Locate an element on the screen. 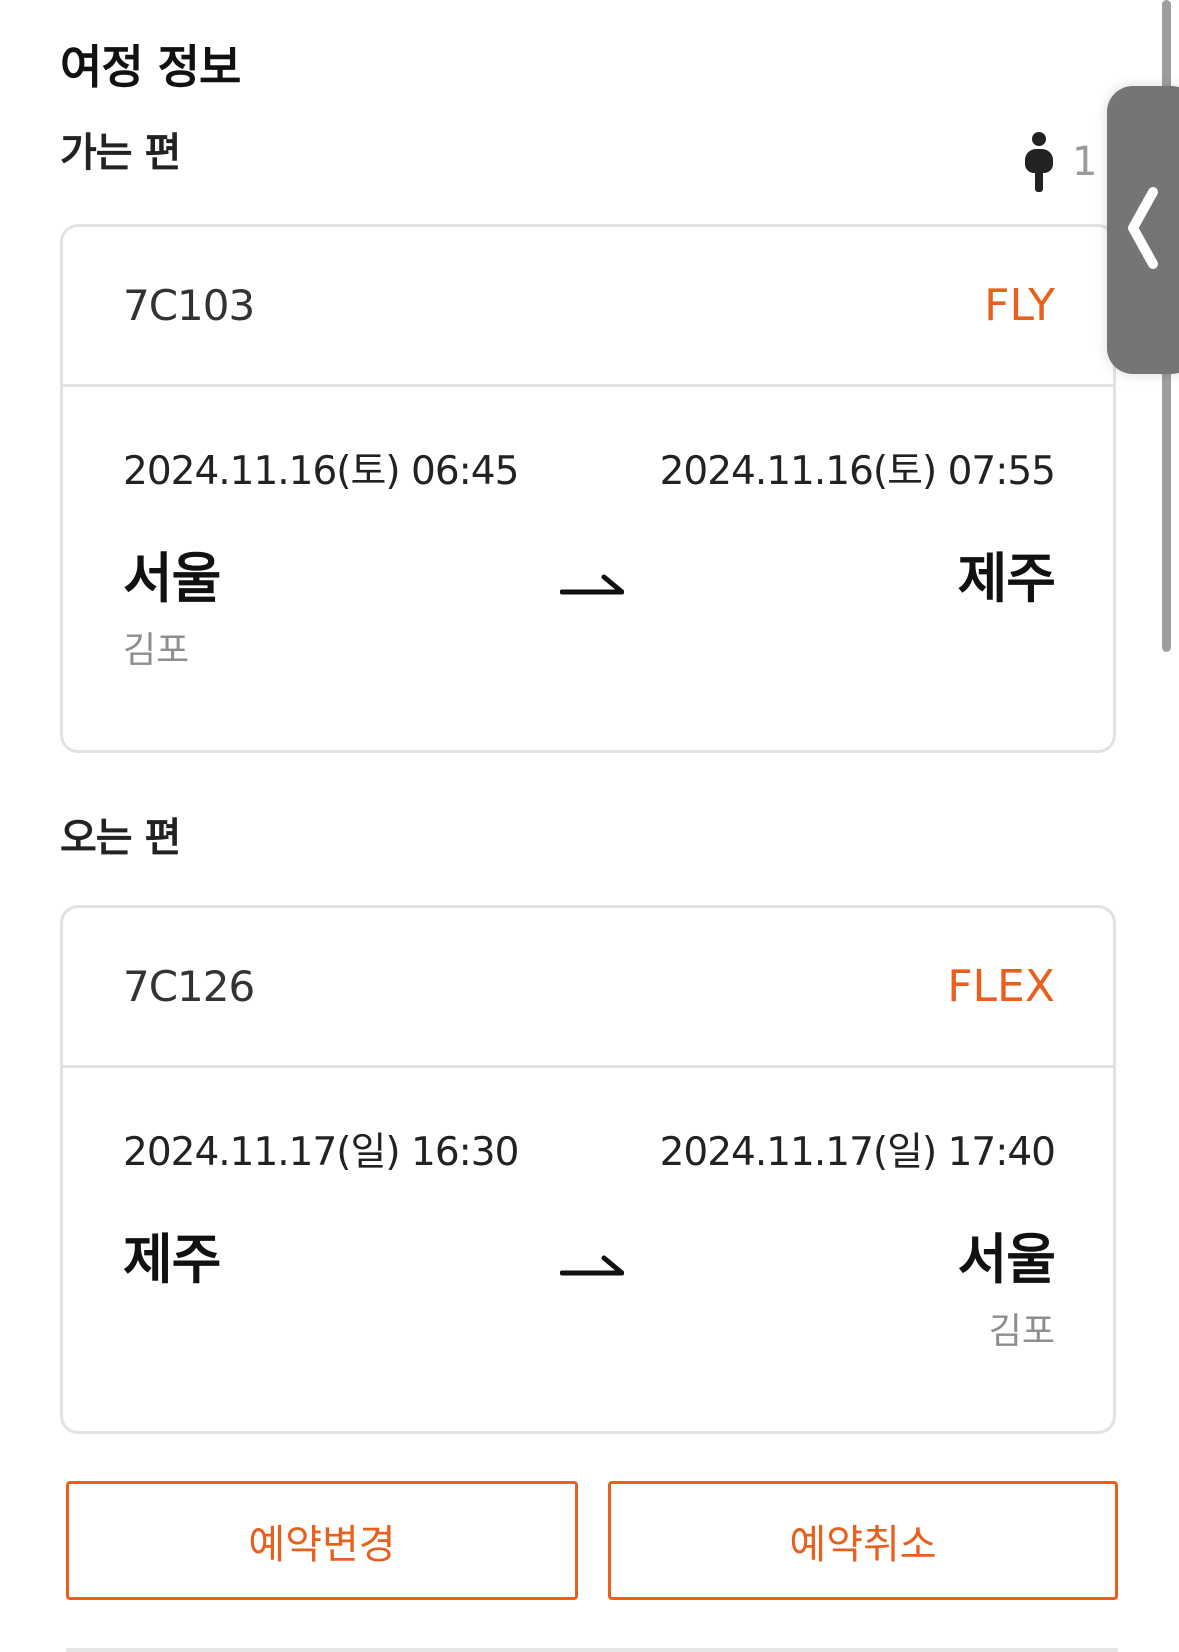 The height and width of the screenshot is (1652, 1179). inbound-departure-datetime: 2024.11.17(일) 16:30 is located at coordinates (321, 1152).